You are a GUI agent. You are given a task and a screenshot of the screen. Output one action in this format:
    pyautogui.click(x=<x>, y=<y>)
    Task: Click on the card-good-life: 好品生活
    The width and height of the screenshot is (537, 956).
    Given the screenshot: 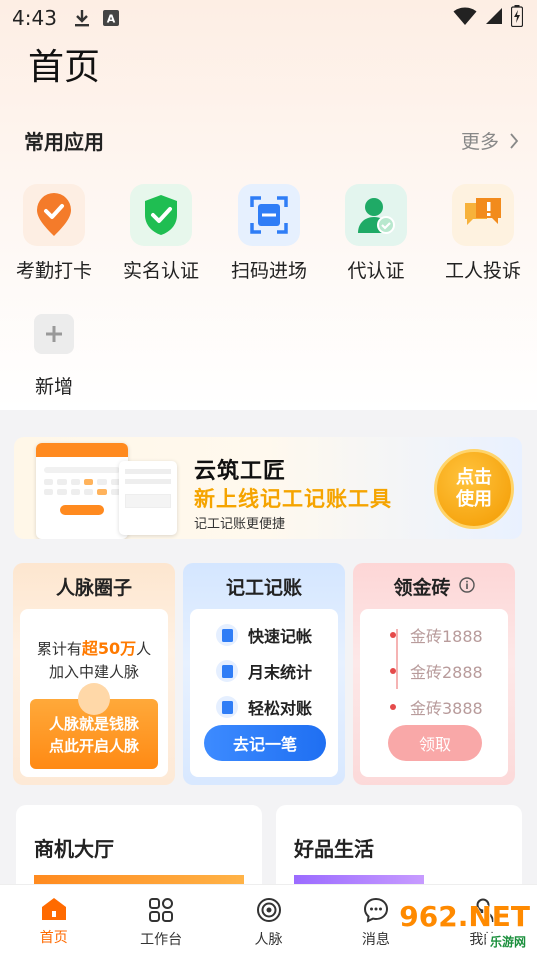 What is the action you would take?
    pyautogui.click(x=399, y=850)
    